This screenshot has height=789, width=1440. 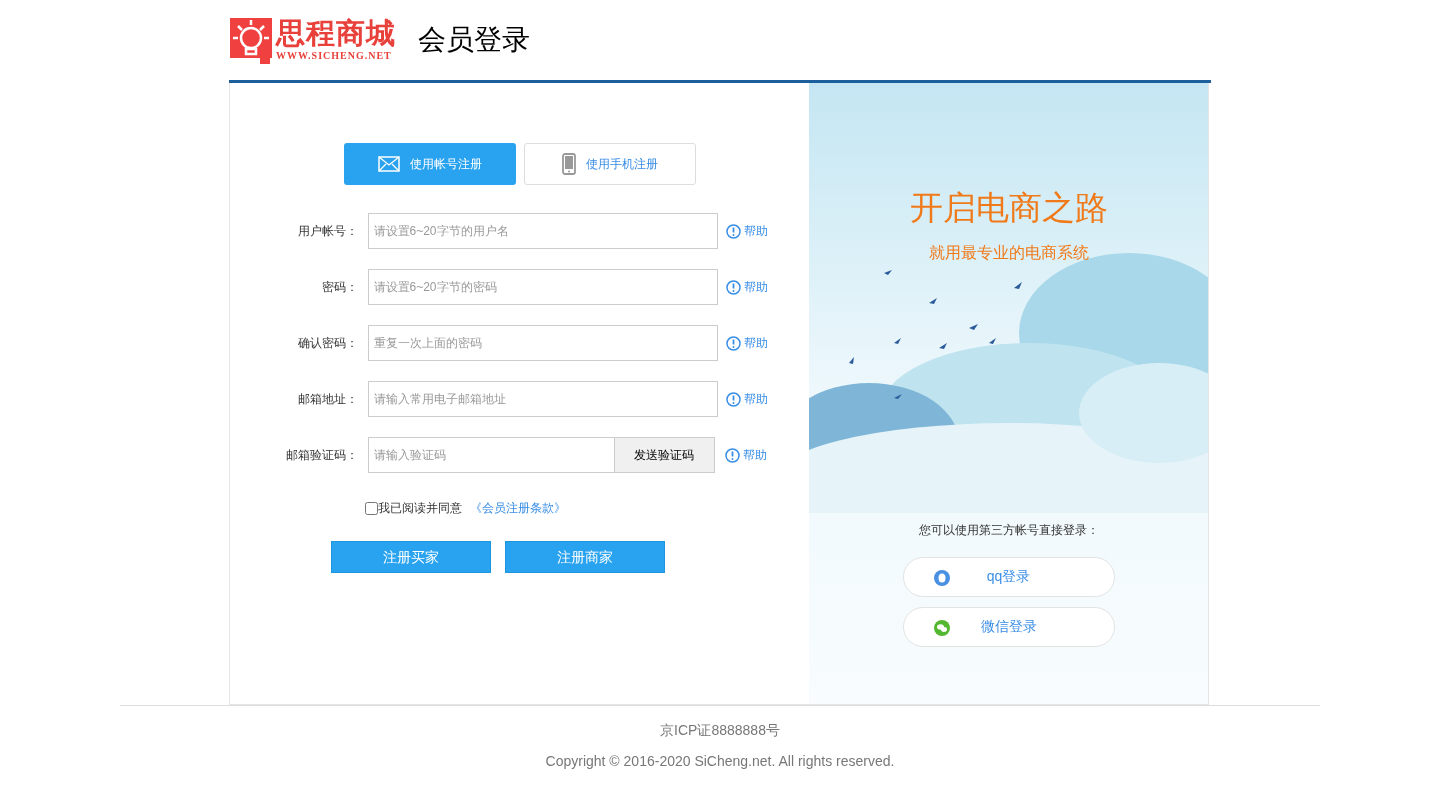 What do you see at coordinates (542, 287) in the screenshot?
I see `input-field: 请设置6~20字节的密码` at bounding box center [542, 287].